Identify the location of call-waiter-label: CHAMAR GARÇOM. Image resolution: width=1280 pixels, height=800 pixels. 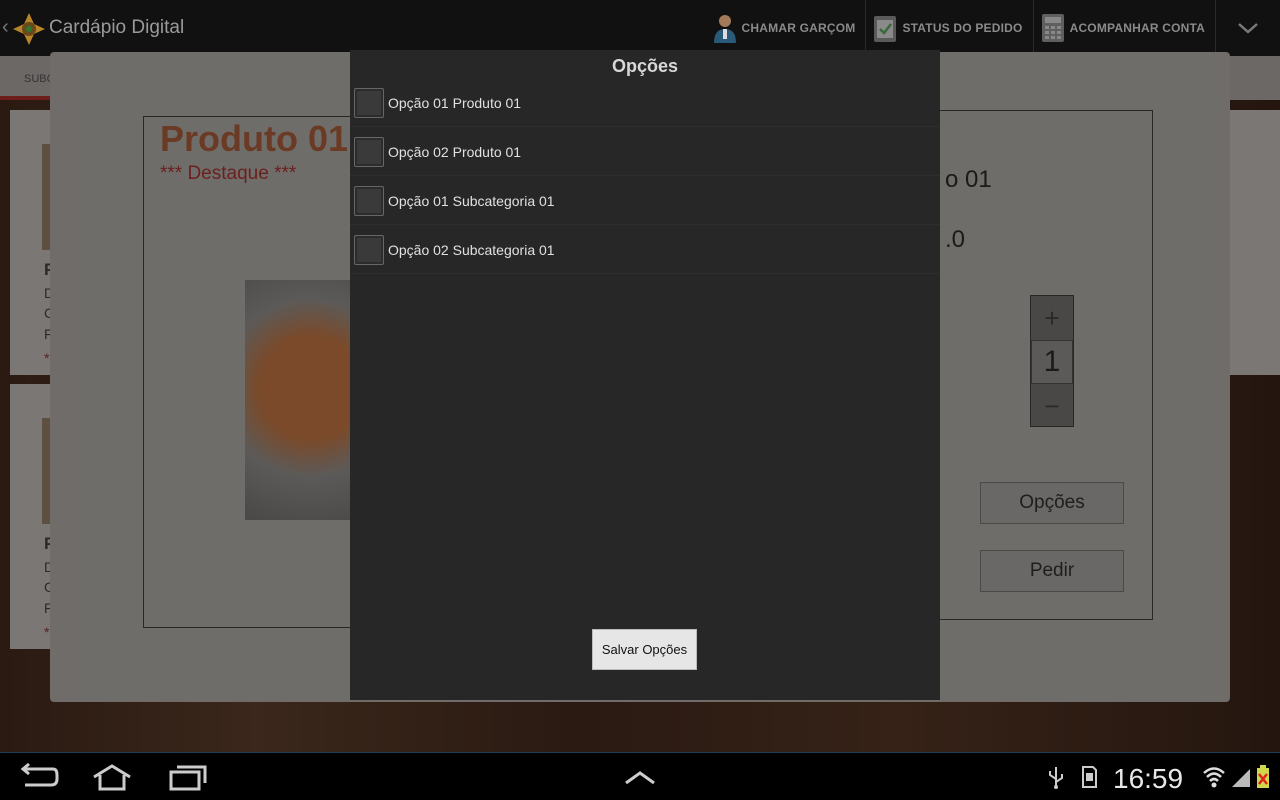
(798, 28).